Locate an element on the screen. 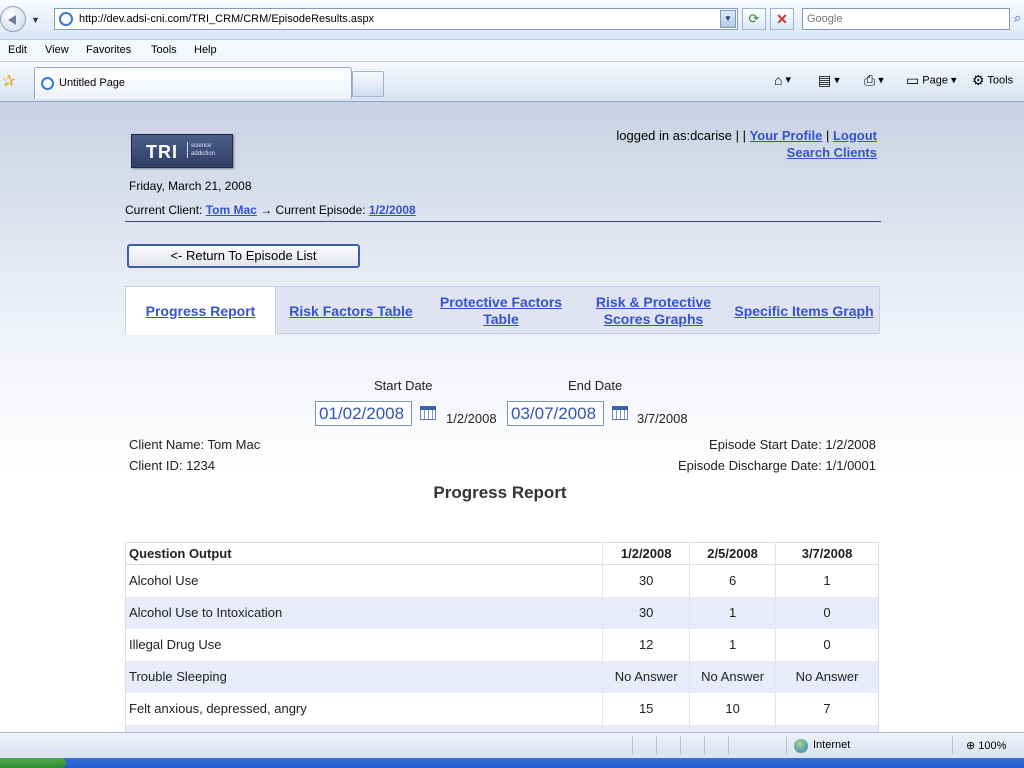 The height and width of the screenshot is (768, 1024). your-profile-link: Your Profile is located at coordinates (786, 135).